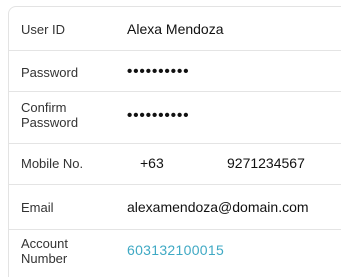  Describe the element at coordinates (50, 72) in the screenshot. I see `password-label: Password` at that location.